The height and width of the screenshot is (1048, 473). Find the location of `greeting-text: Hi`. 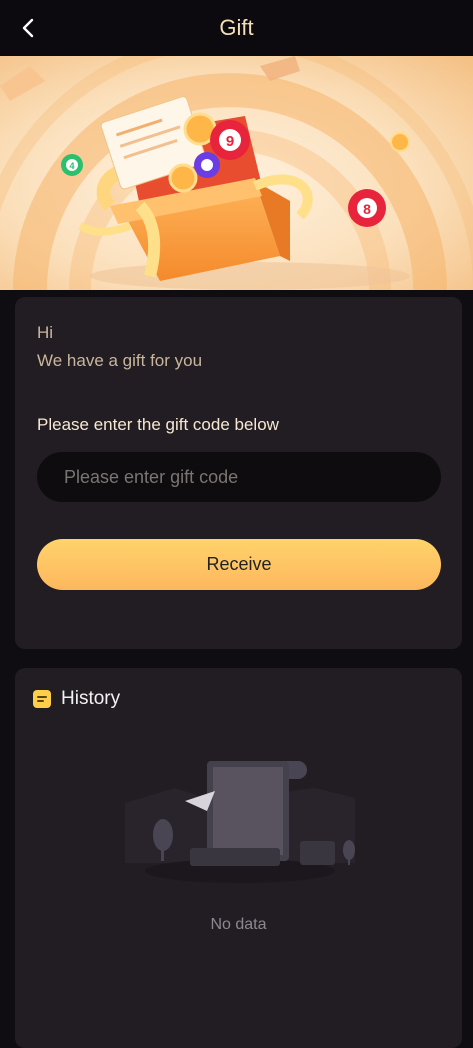

greeting-text: Hi is located at coordinates (45, 332).